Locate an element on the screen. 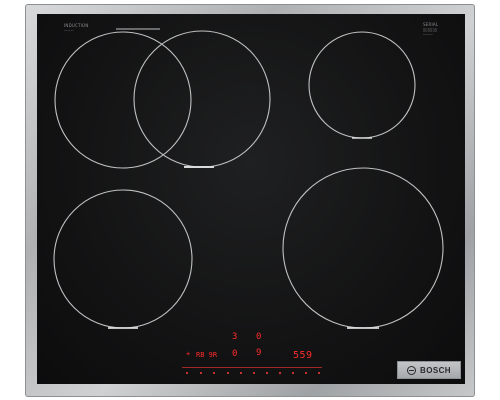 The image size is (500, 400). bosch-logo-icon is located at coordinates (412, 370).